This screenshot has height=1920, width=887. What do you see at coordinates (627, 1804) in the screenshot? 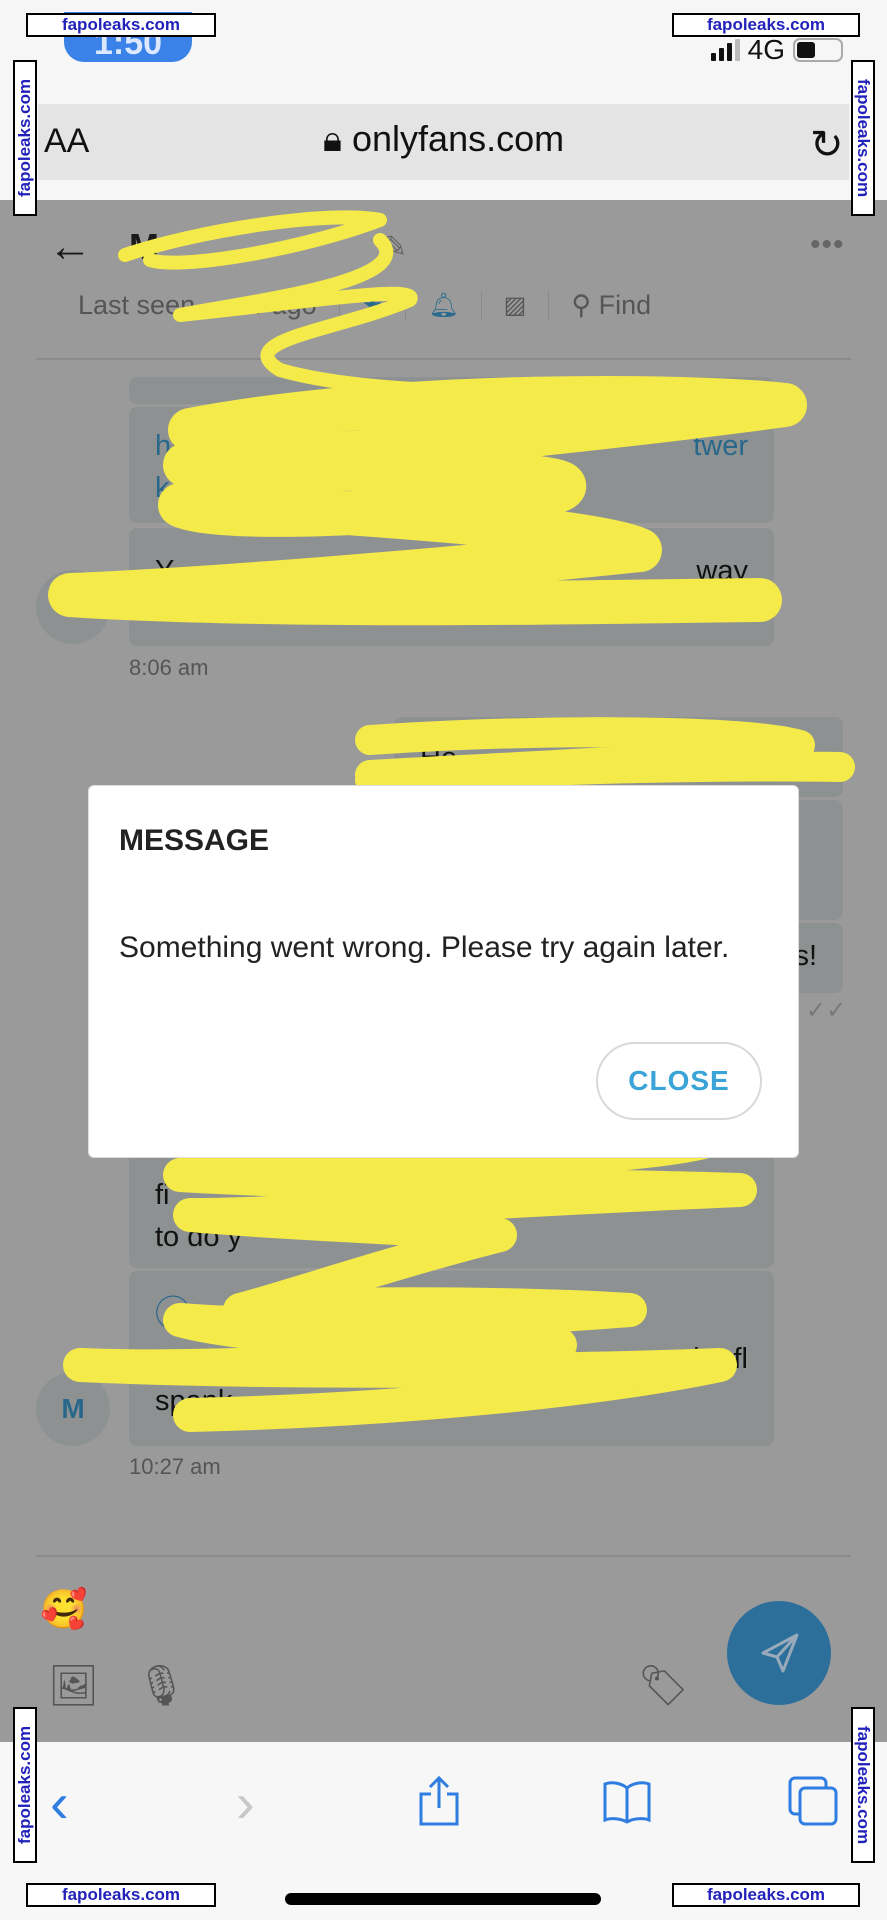
I see `bookmarks-icon` at bounding box center [627, 1804].